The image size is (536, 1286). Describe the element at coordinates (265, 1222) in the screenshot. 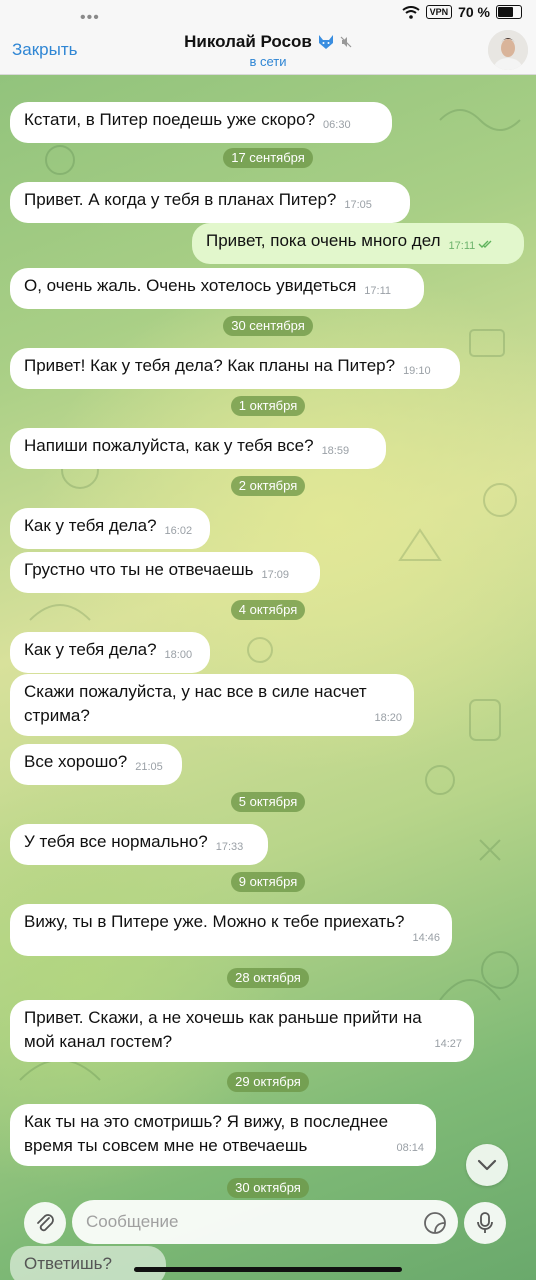

I see `message-input` at that location.